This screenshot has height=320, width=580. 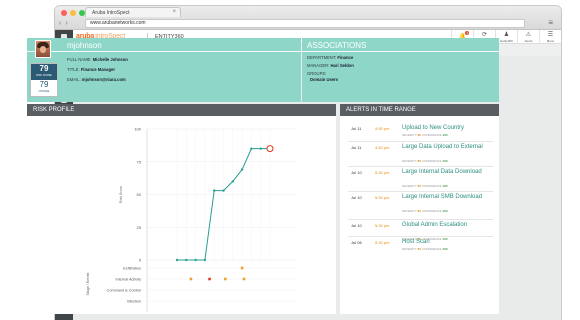 I want to click on risk-score-label: RISK SCORE, so click(x=44, y=75).